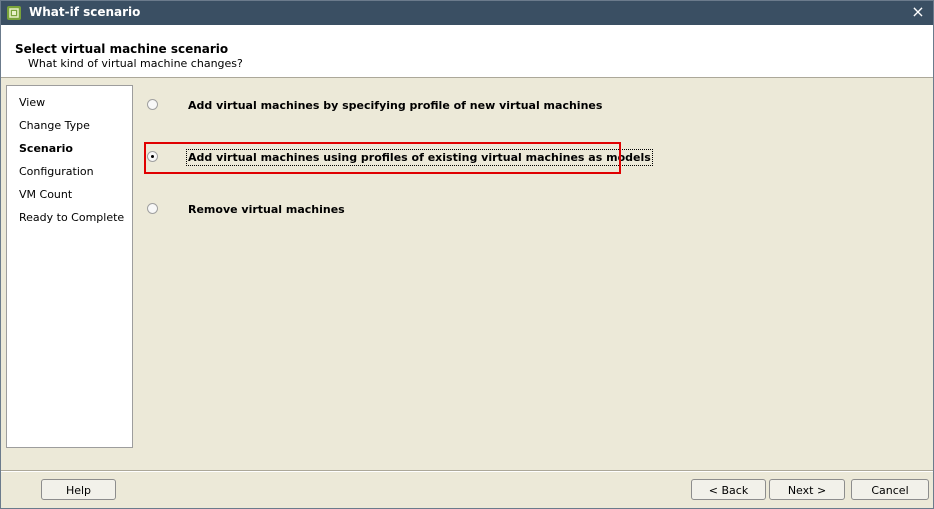  Describe the element at coordinates (54, 125) in the screenshot. I see `step-change-type: Change Type` at that location.